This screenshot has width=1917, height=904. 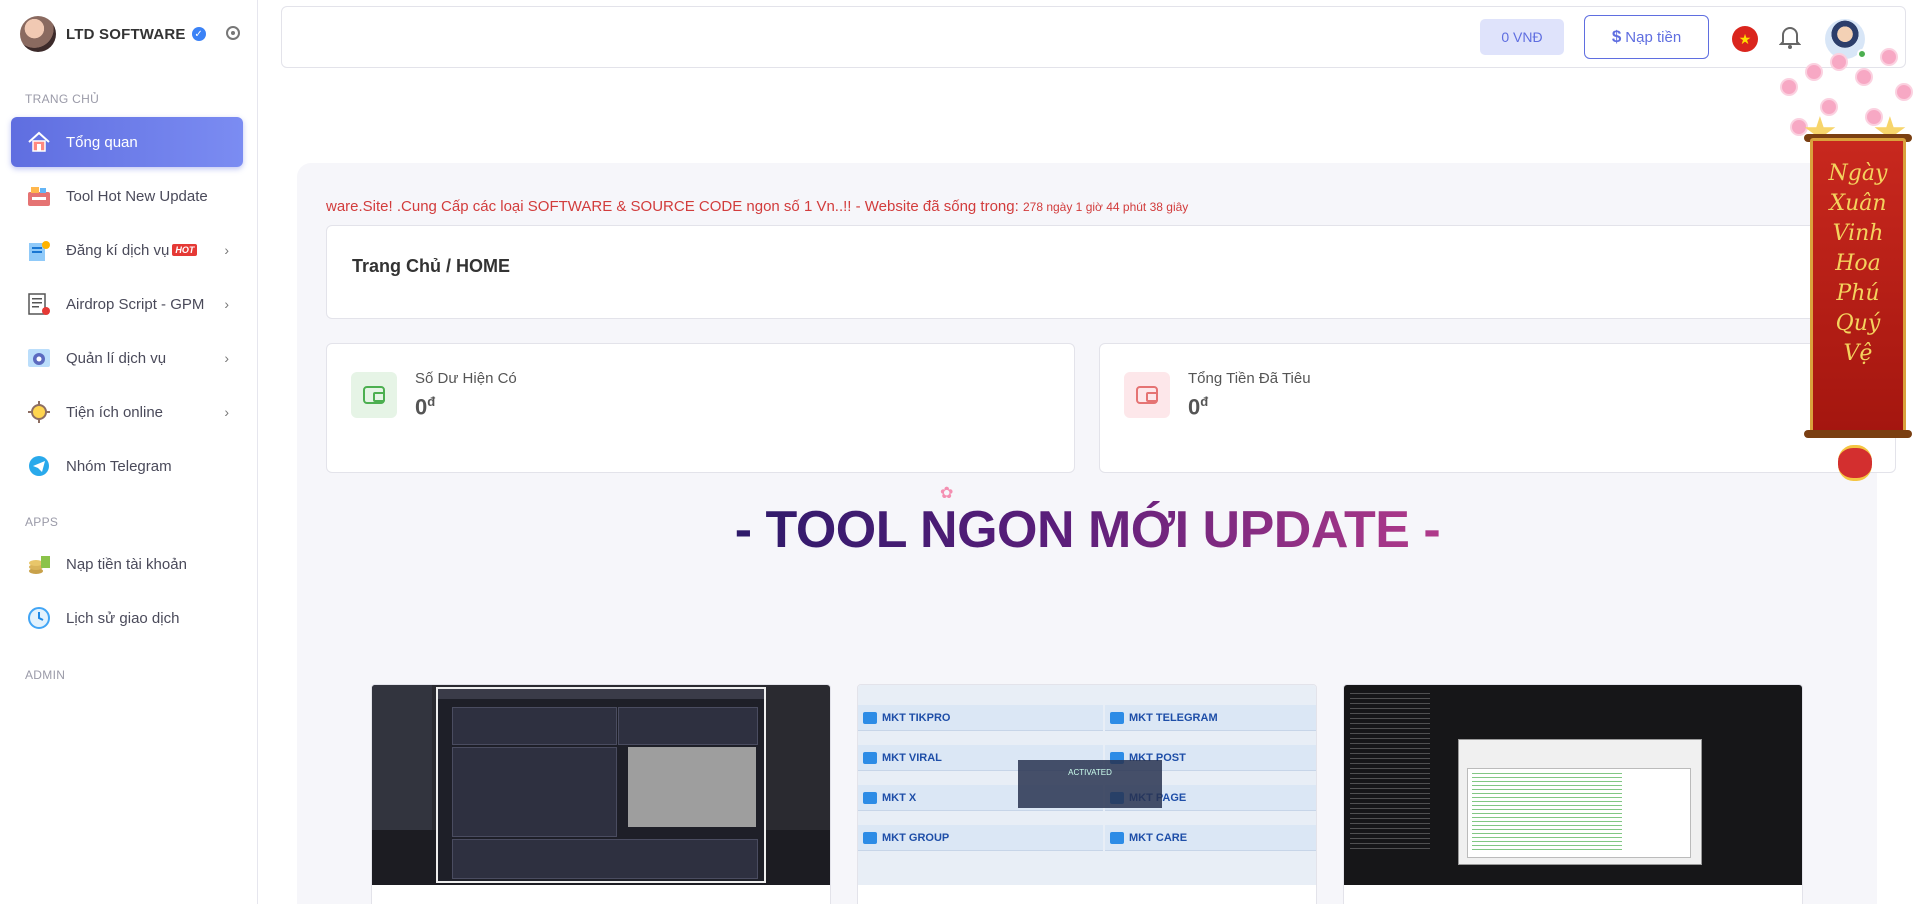 I want to click on history-icon, so click(x=39, y=618).